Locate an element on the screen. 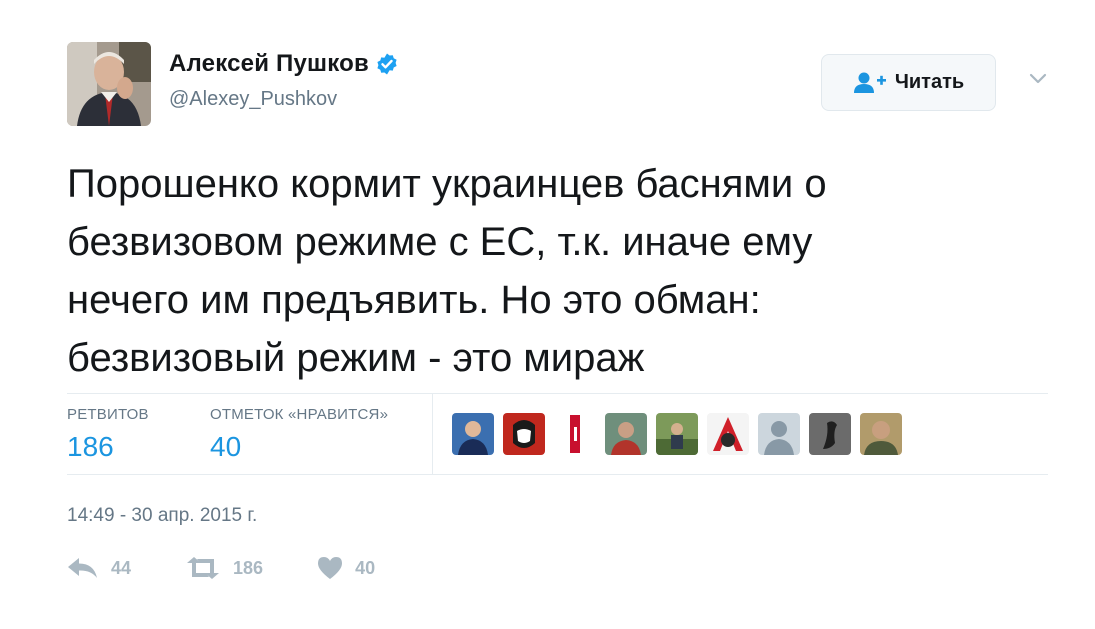  reply-icon is located at coordinates (82, 568).